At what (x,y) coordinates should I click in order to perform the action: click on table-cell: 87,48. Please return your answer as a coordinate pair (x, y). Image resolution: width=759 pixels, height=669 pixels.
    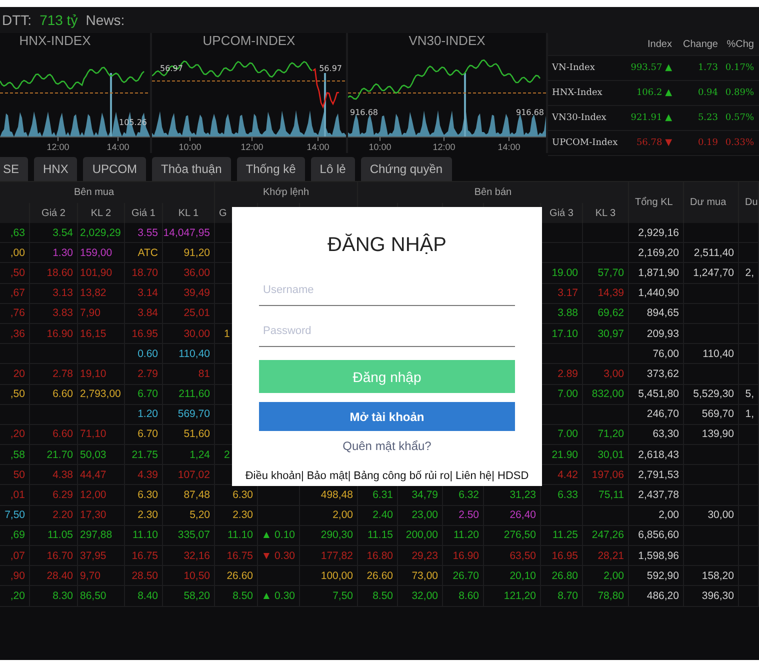
    Looking at the image, I should click on (189, 495).